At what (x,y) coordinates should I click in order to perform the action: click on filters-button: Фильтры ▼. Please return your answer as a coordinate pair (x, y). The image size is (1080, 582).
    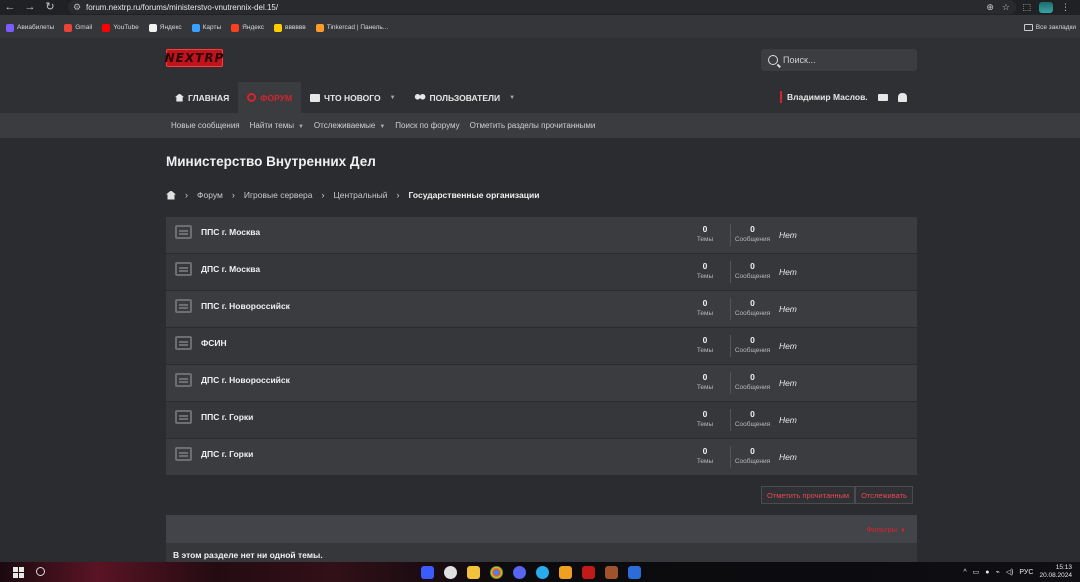
    Looking at the image, I should click on (886, 529).